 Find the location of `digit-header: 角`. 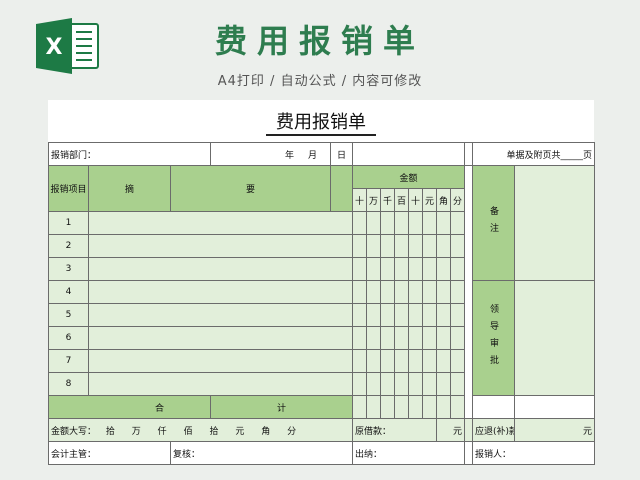

digit-header: 角 is located at coordinates (444, 200).